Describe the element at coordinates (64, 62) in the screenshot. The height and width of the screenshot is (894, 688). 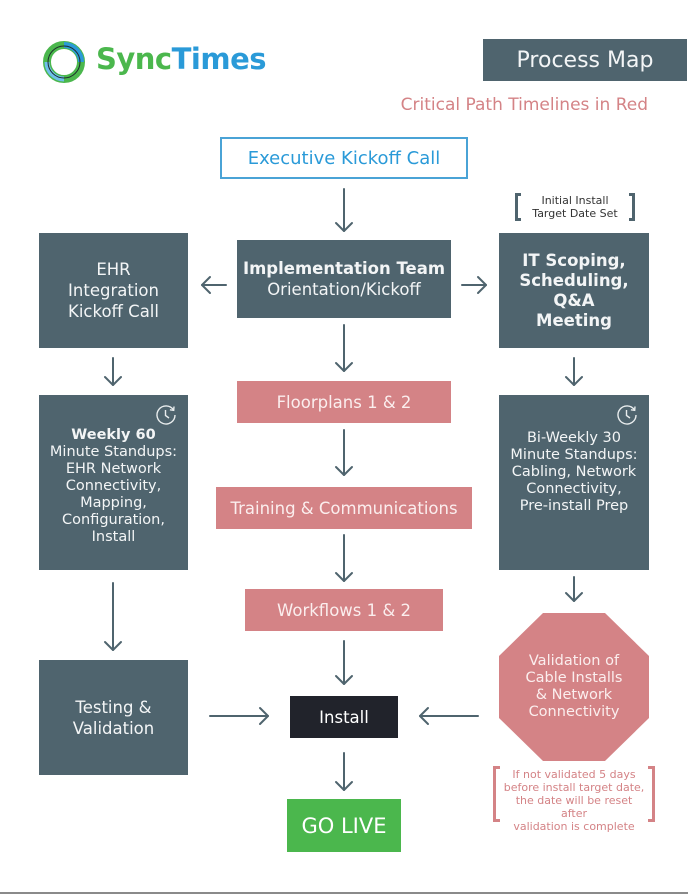
I see `sync-ring-icon` at that location.